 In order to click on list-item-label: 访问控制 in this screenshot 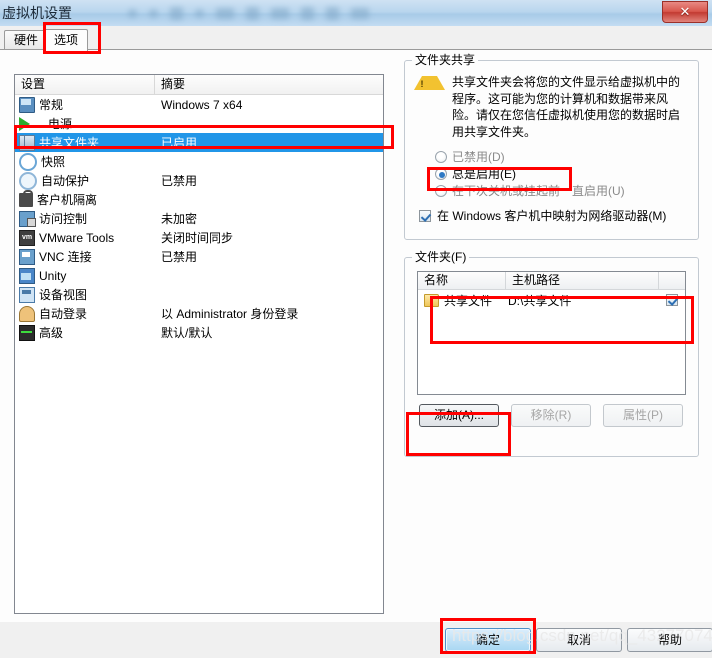, I will do `click(63, 219)`.